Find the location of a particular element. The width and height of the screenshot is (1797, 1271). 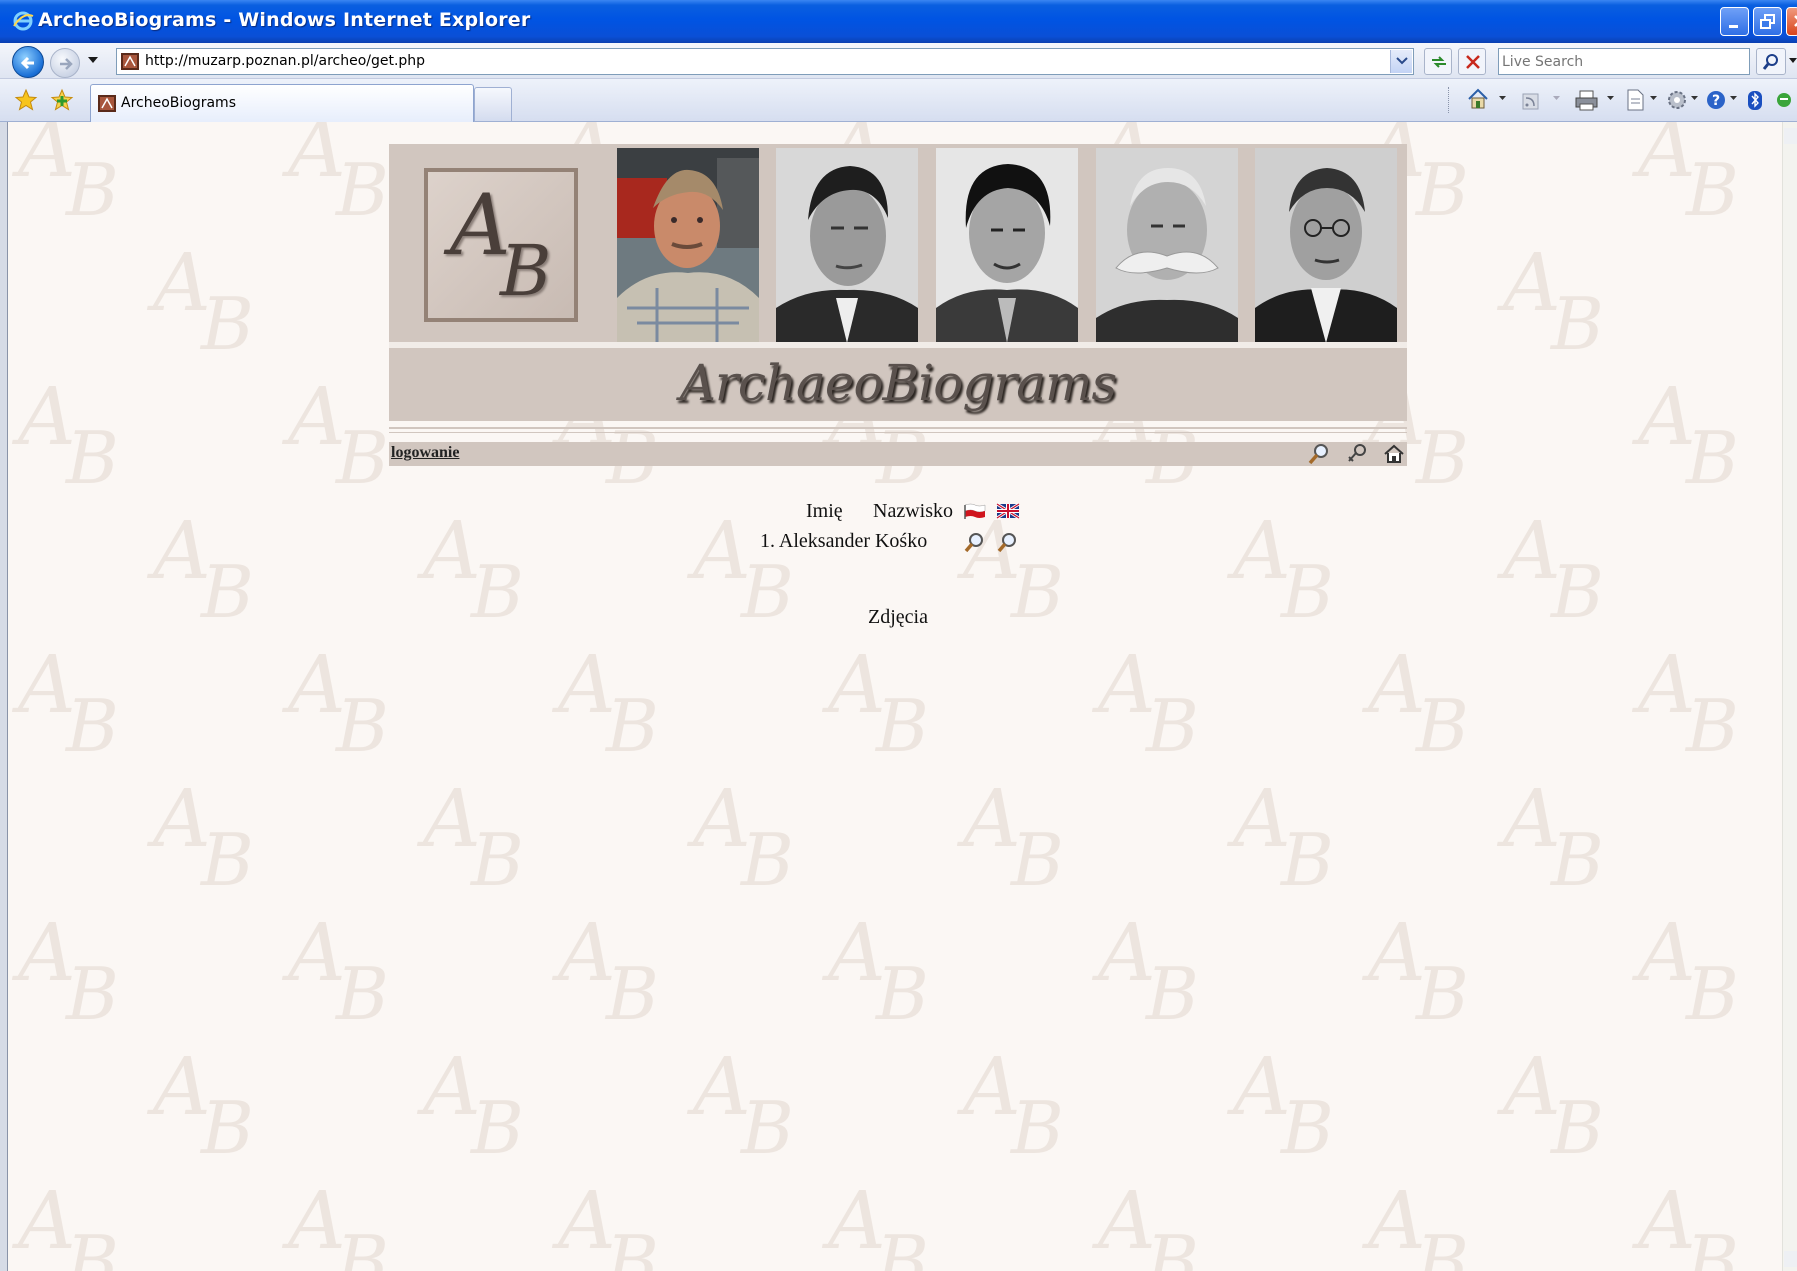

window-left-border is located at coordinates (4, 696).